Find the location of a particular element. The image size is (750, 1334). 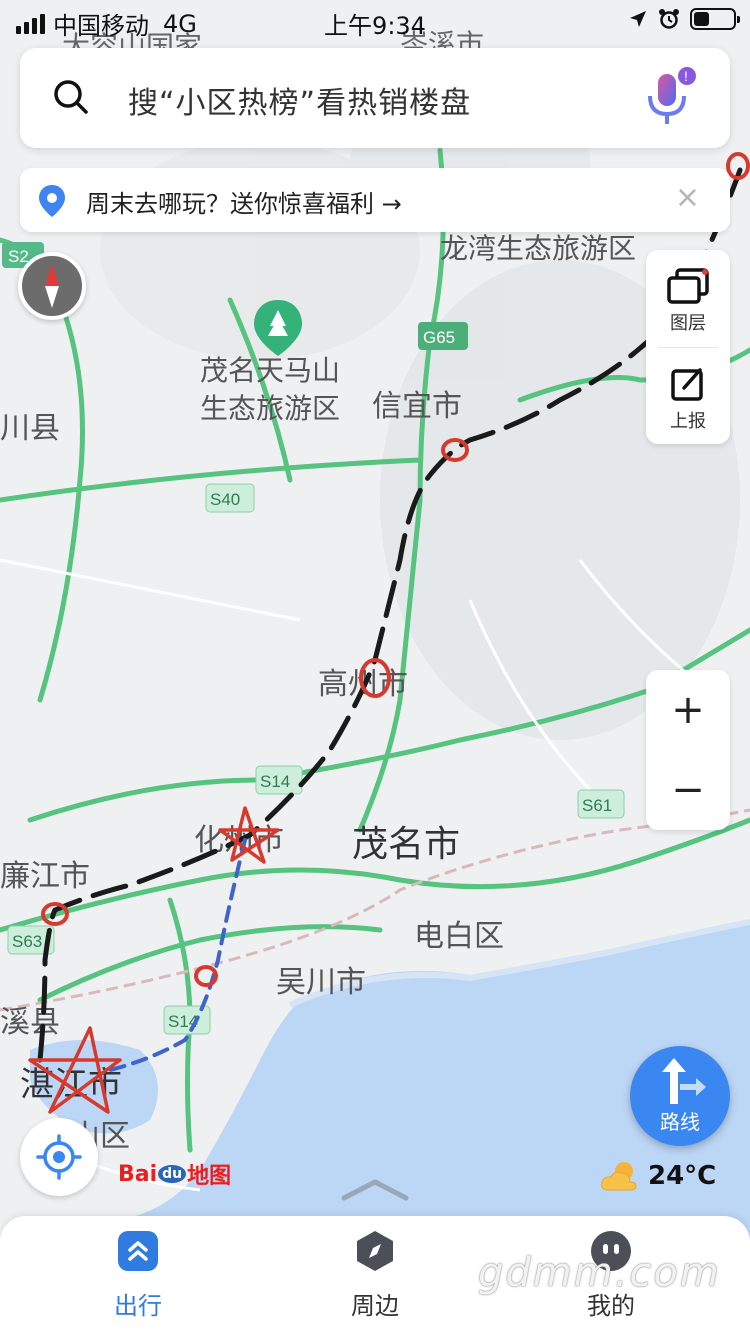

label-tianmashan-2: 生态旅游区 is located at coordinates (270, 408).